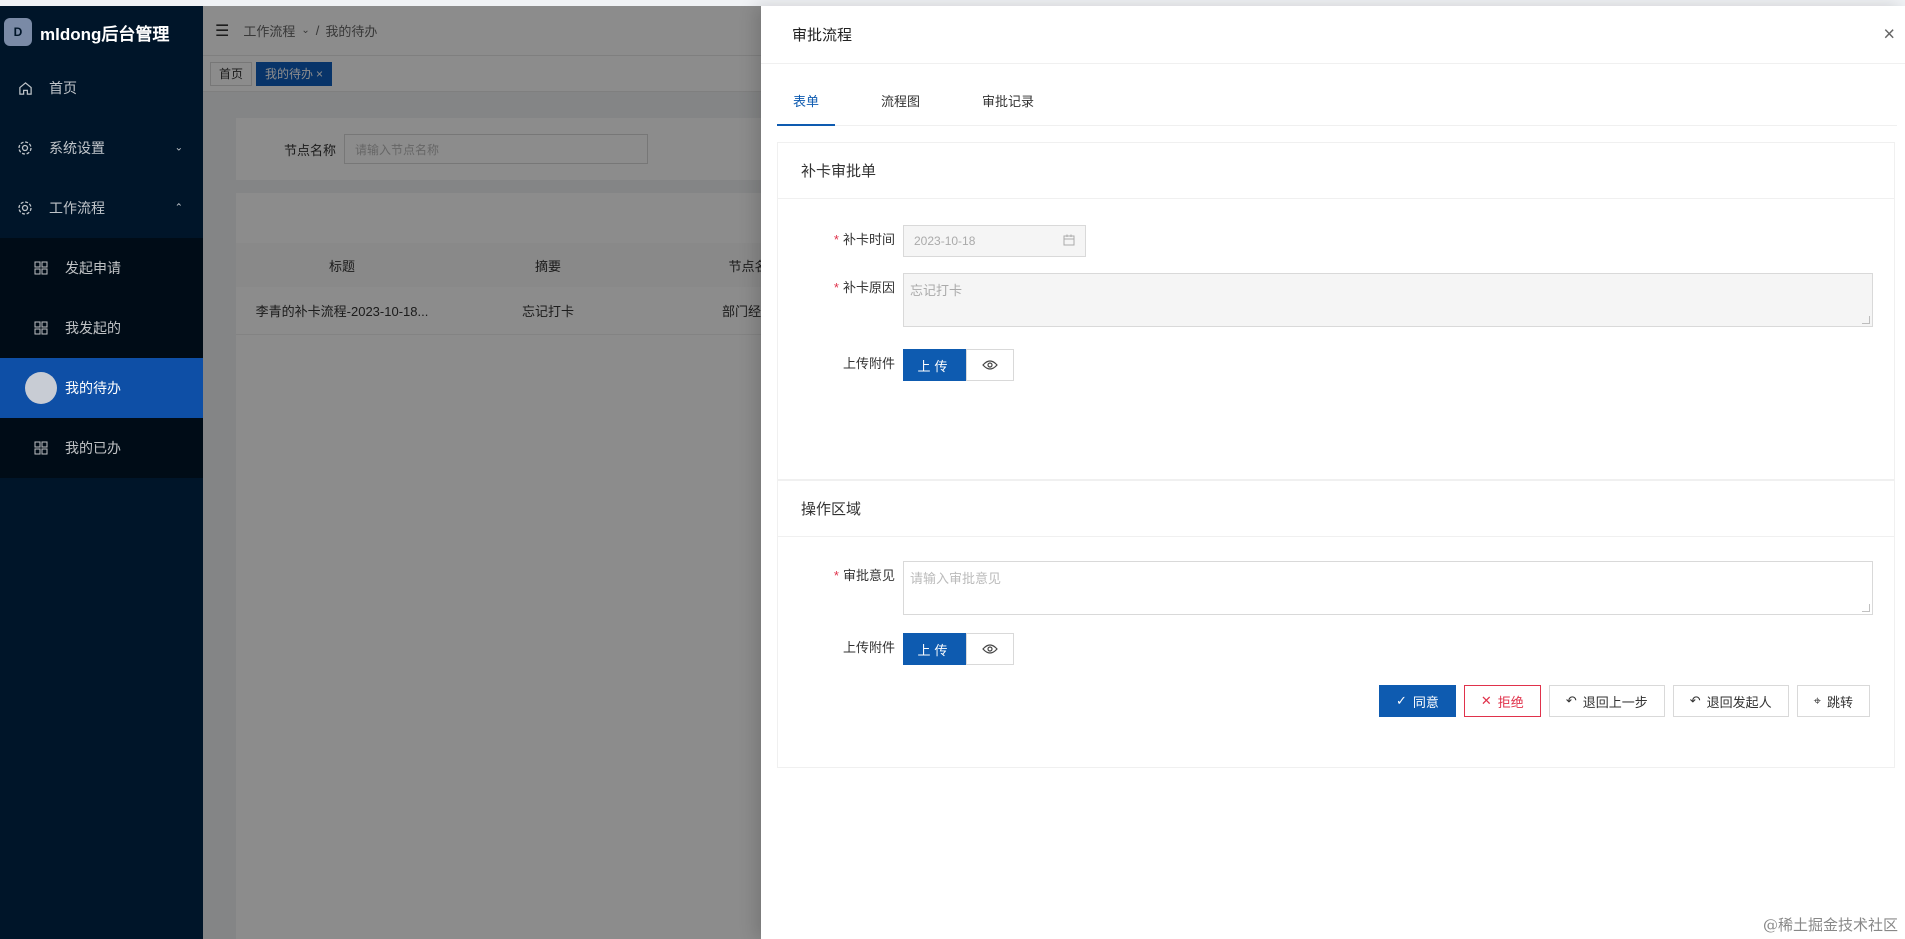 The image size is (1905, 939). I want to click on sidebar-item-label: 工作流程, so click(77, 208).